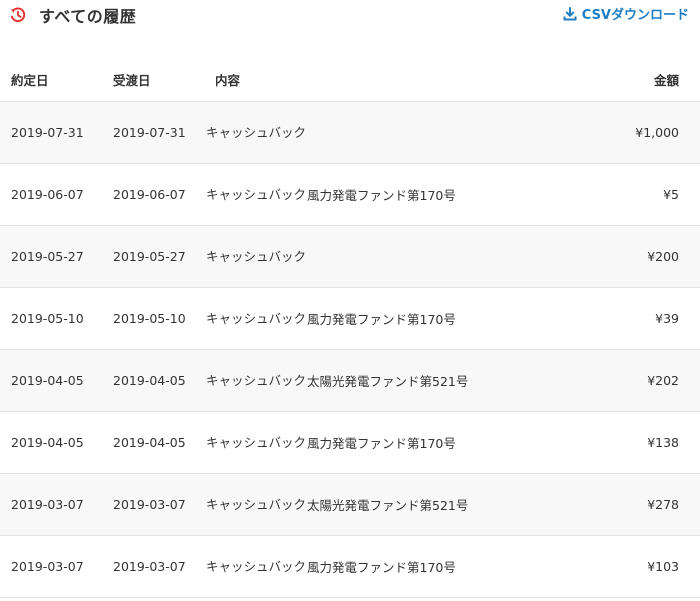 This screenshot has width=700, height=601. What do you see at coordinates (570, 13) in the screenshot?
I see `download-icon` at bounding box center [570, 13].